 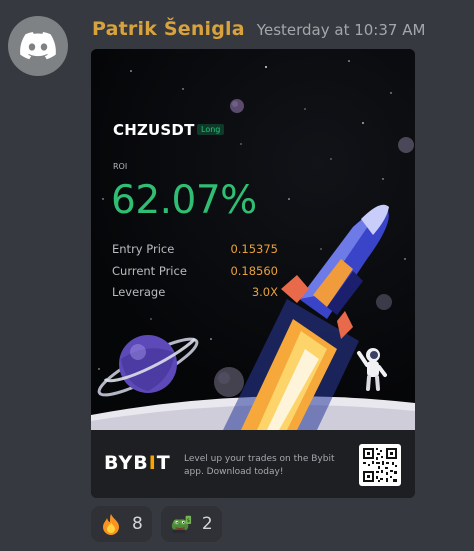 I want to click on stat-row-entry-price: Entry Price 0.15375, so click(x=195, y=253).